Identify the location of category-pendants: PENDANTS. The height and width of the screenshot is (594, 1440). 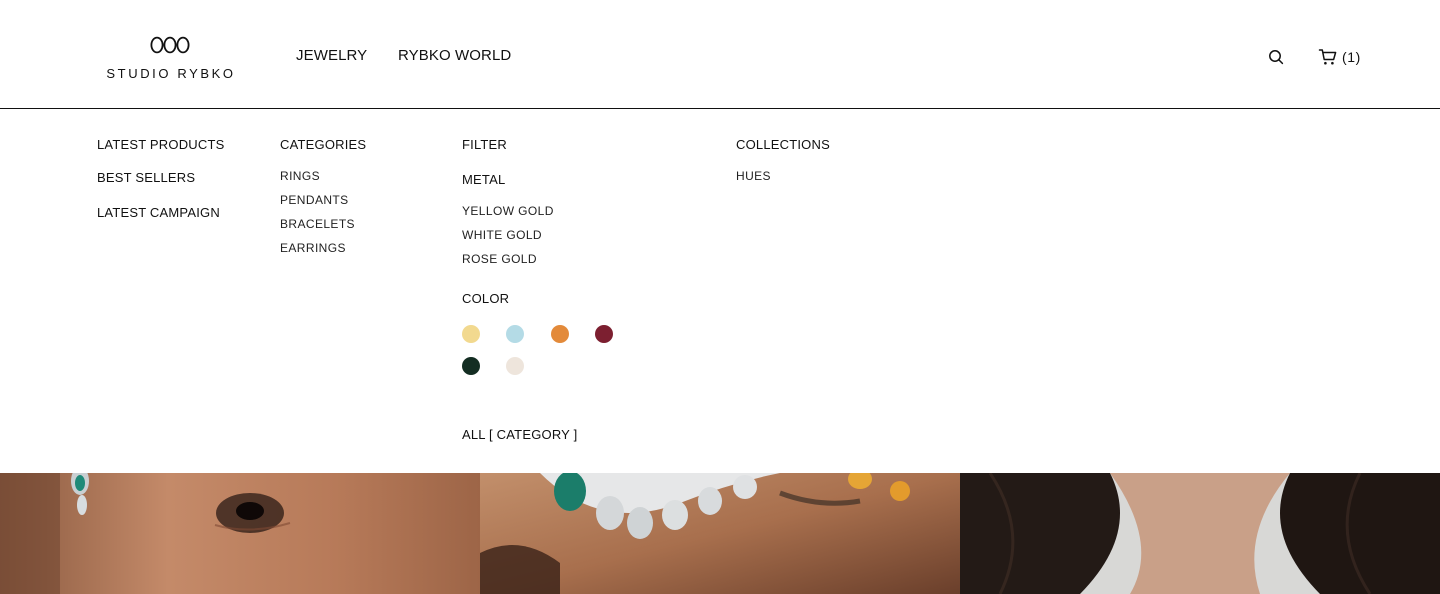
(314, 200).